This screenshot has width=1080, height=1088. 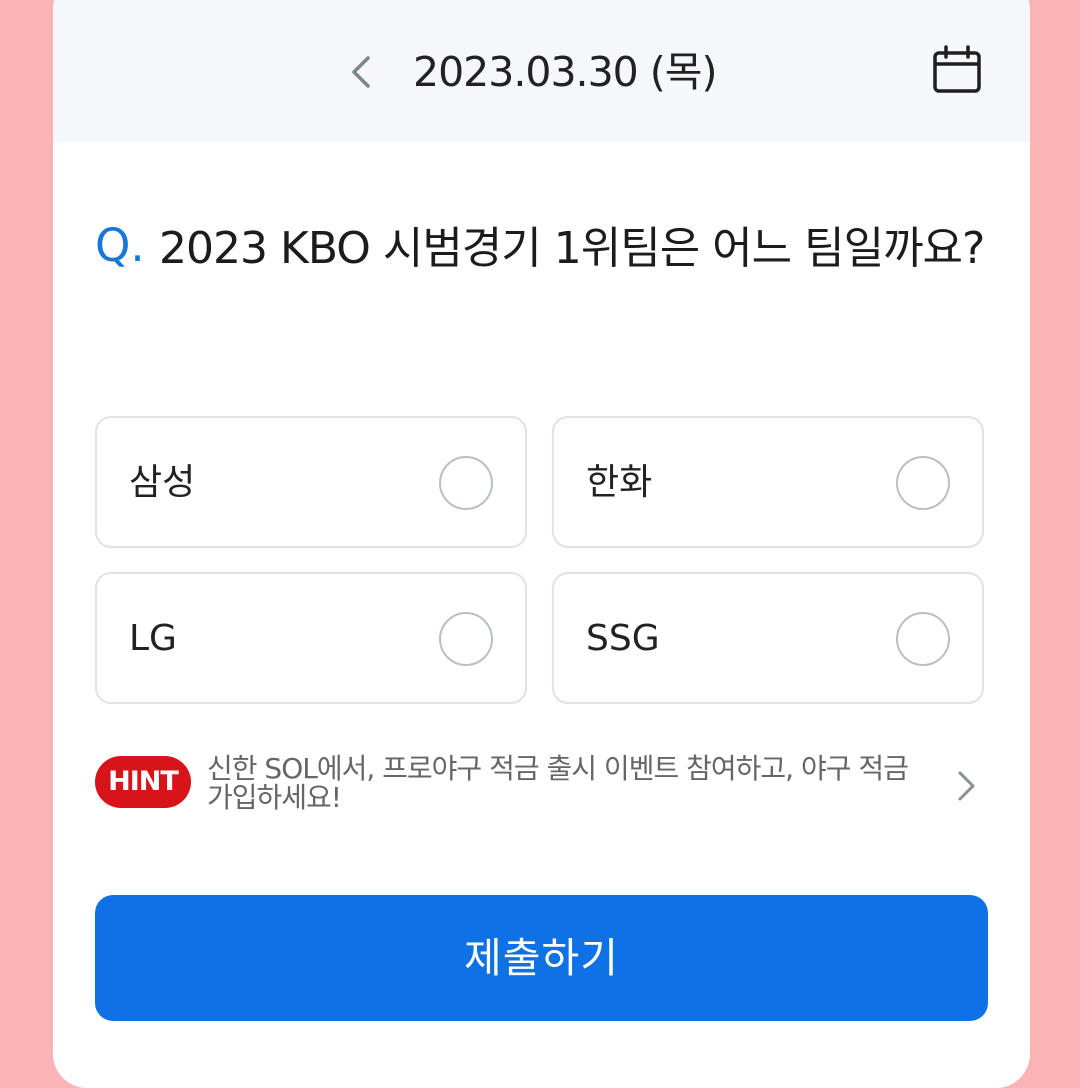 What do you see at coordinates (623, 638) in the screenshot?
I see `option-label: SSG` at bounding box center [623, 638].